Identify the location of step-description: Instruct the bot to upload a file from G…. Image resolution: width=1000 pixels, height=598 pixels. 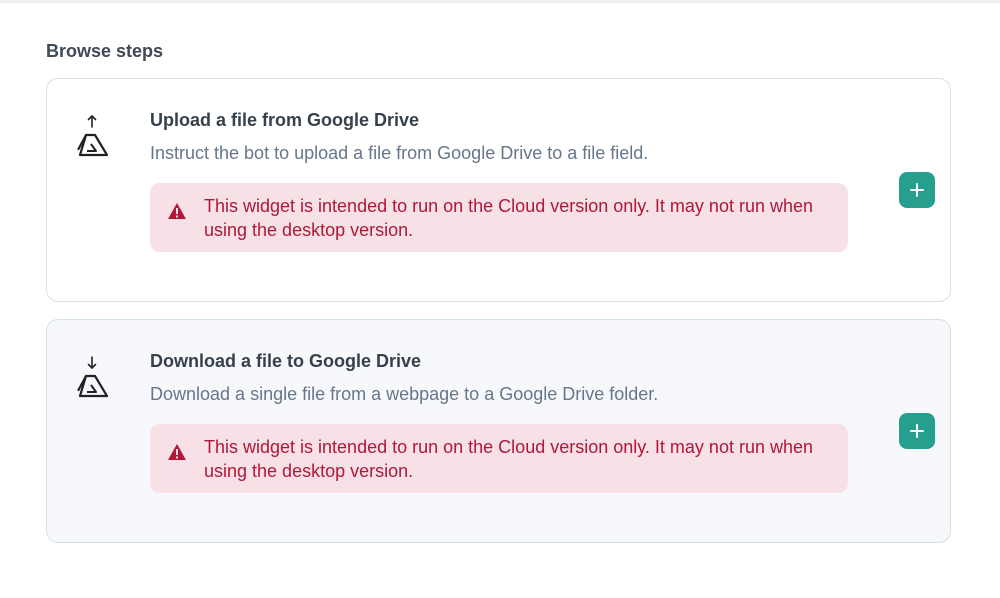
(399, 153).